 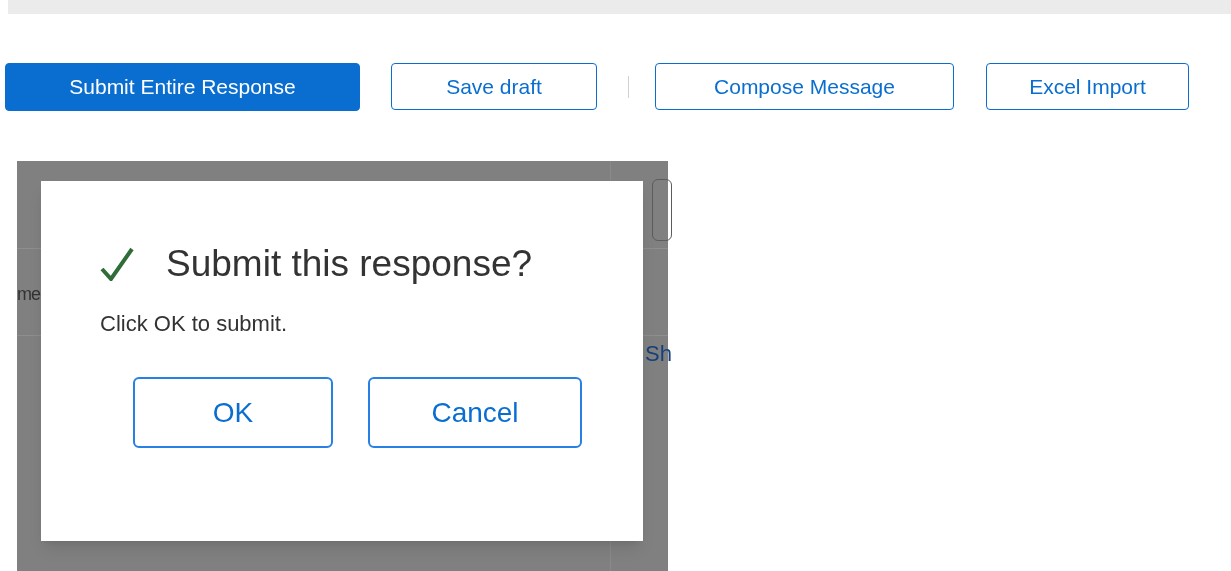 What do you see at coordinates (349, 264) in the screenshot?
I see `dialog-title: Submit this response?` at bounding box center [349, 264].